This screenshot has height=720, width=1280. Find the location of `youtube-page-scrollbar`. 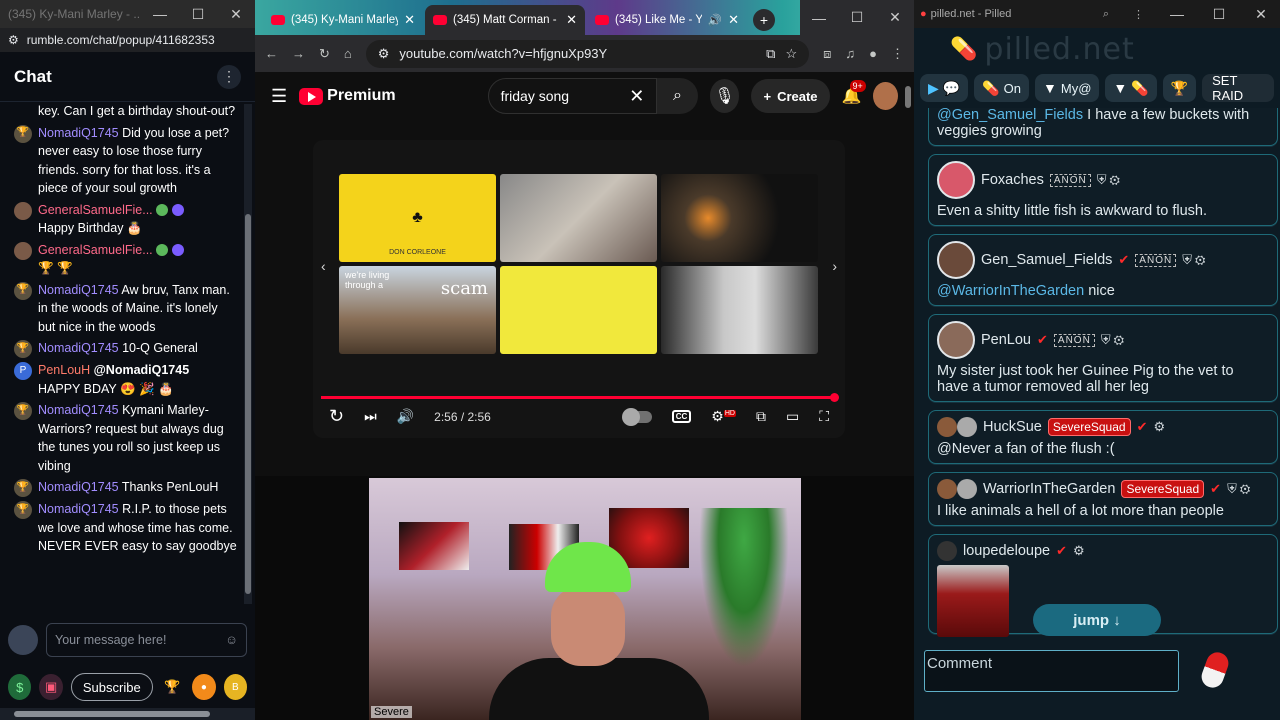

youtube-page-scrollbar is located at coordinates (908, 277).